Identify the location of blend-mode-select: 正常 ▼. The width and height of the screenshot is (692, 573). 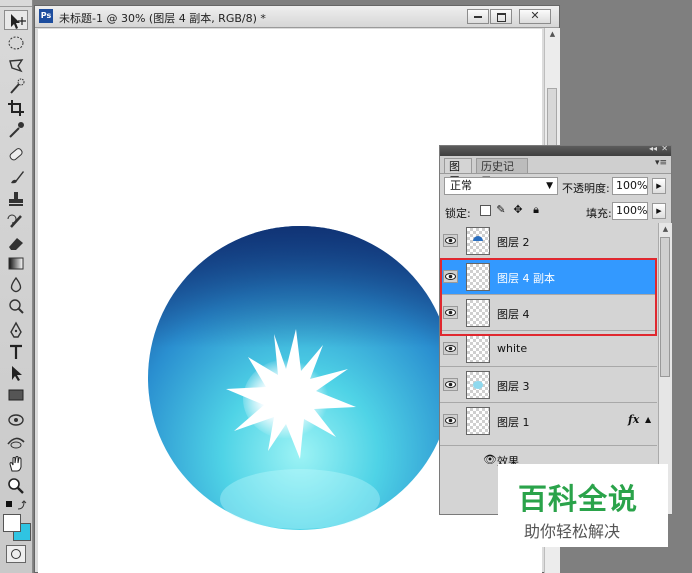
(501, 186).